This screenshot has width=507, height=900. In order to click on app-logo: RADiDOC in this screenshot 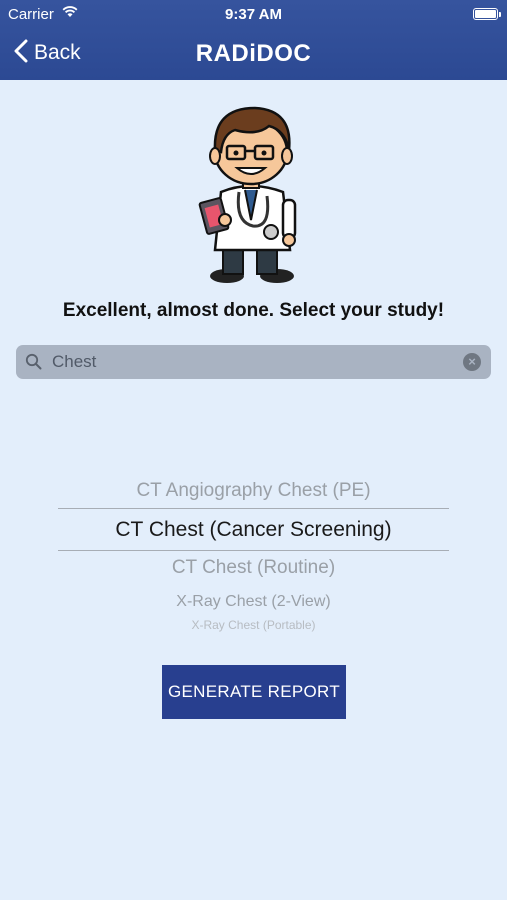, I will do `click(253, 53)`.